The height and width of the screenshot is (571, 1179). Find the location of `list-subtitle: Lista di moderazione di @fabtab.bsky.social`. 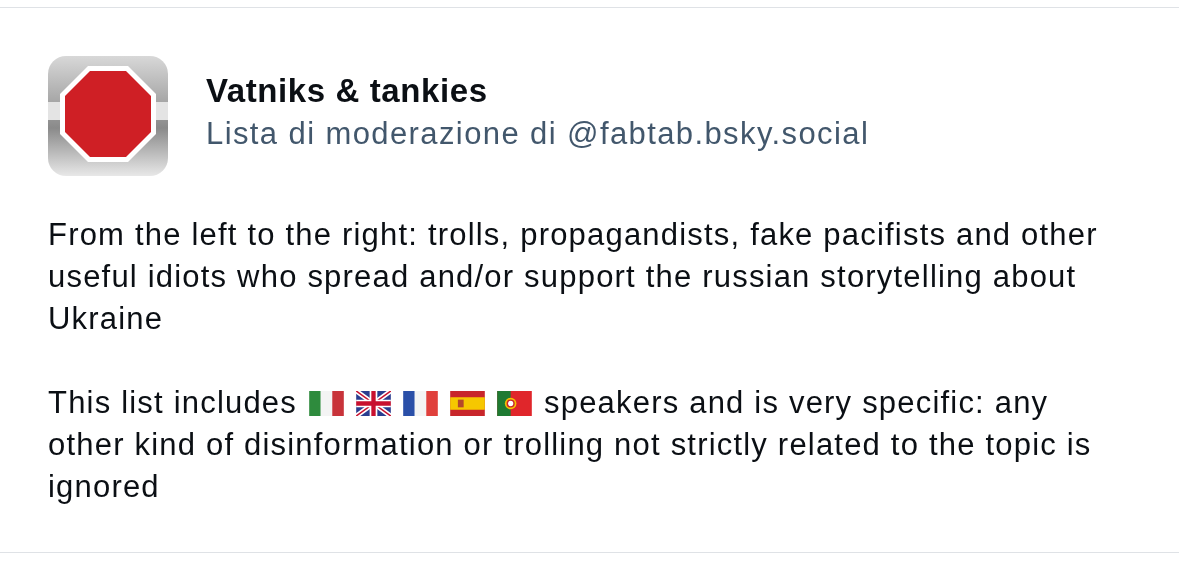

list-subtitle: Lista di moderazione di @fabtab.bsky.social is located at coordinates (538, 134).